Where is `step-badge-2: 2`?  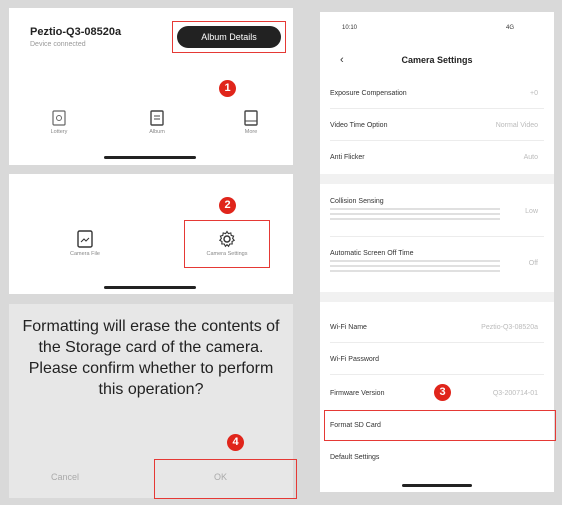
step-badge-2: 2 is located at coordinates (227, 205).